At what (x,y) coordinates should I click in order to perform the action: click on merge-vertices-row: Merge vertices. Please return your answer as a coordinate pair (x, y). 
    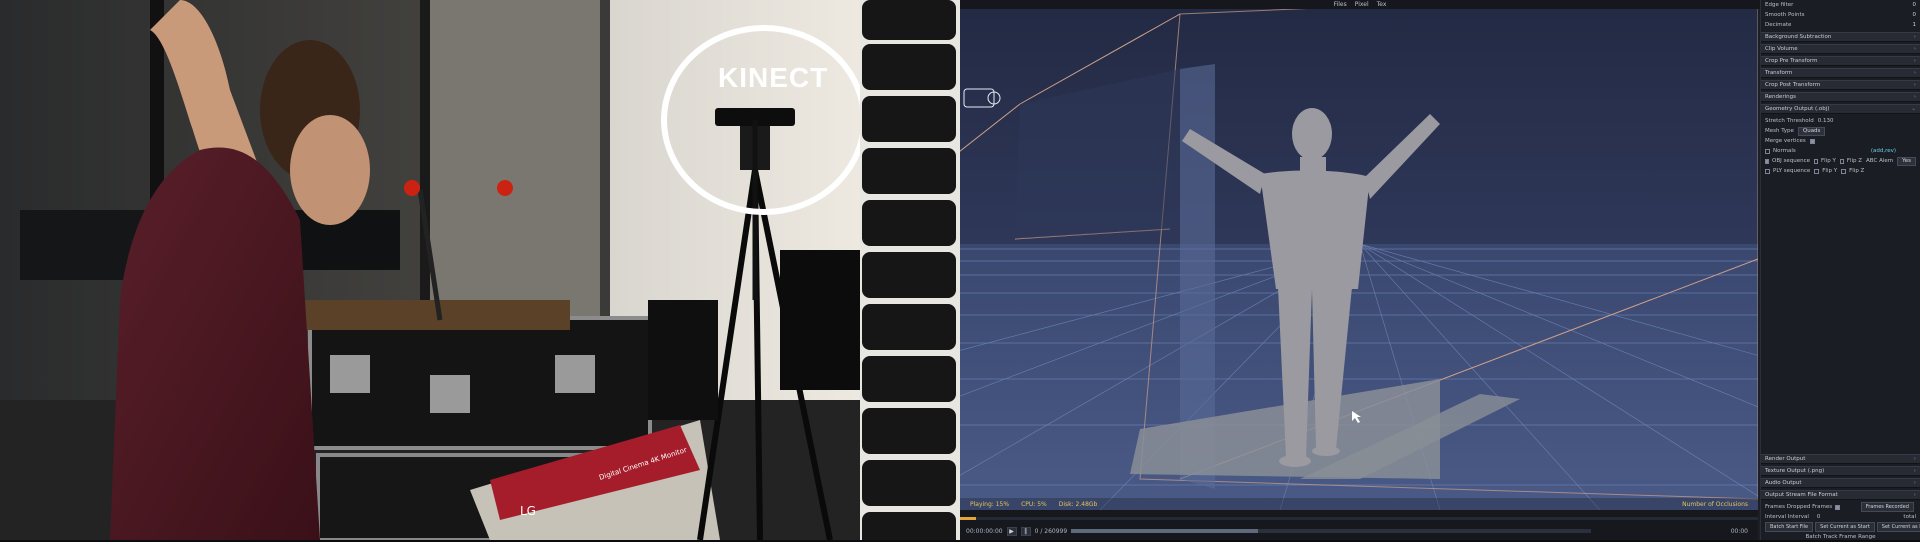
    Looking at the image, I should click on (1840, 141).